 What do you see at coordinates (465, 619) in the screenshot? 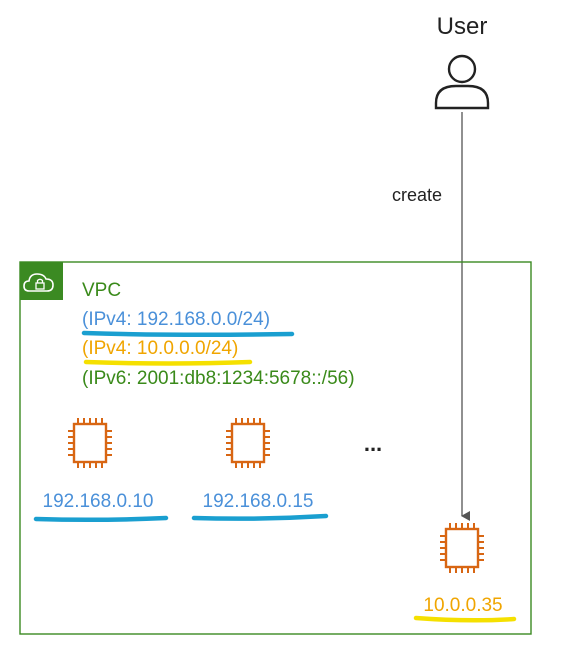
I see `instance-ip-3-underline` at bounding box center [465, 619].